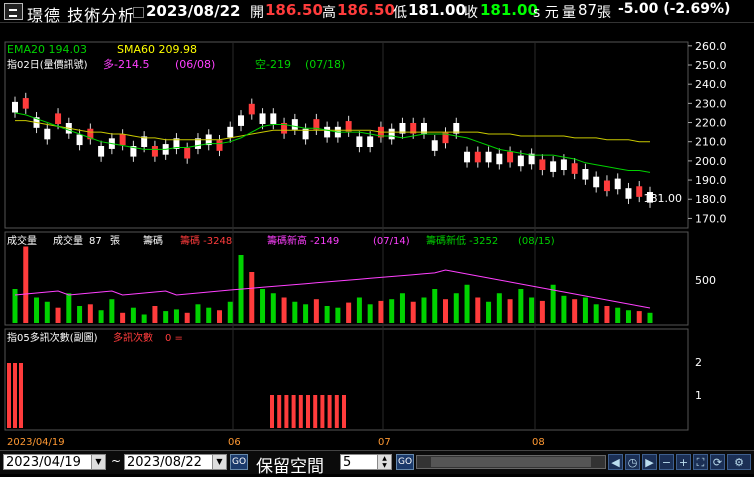  I want to click on chip-label: 籌碼, so click(153, 240).